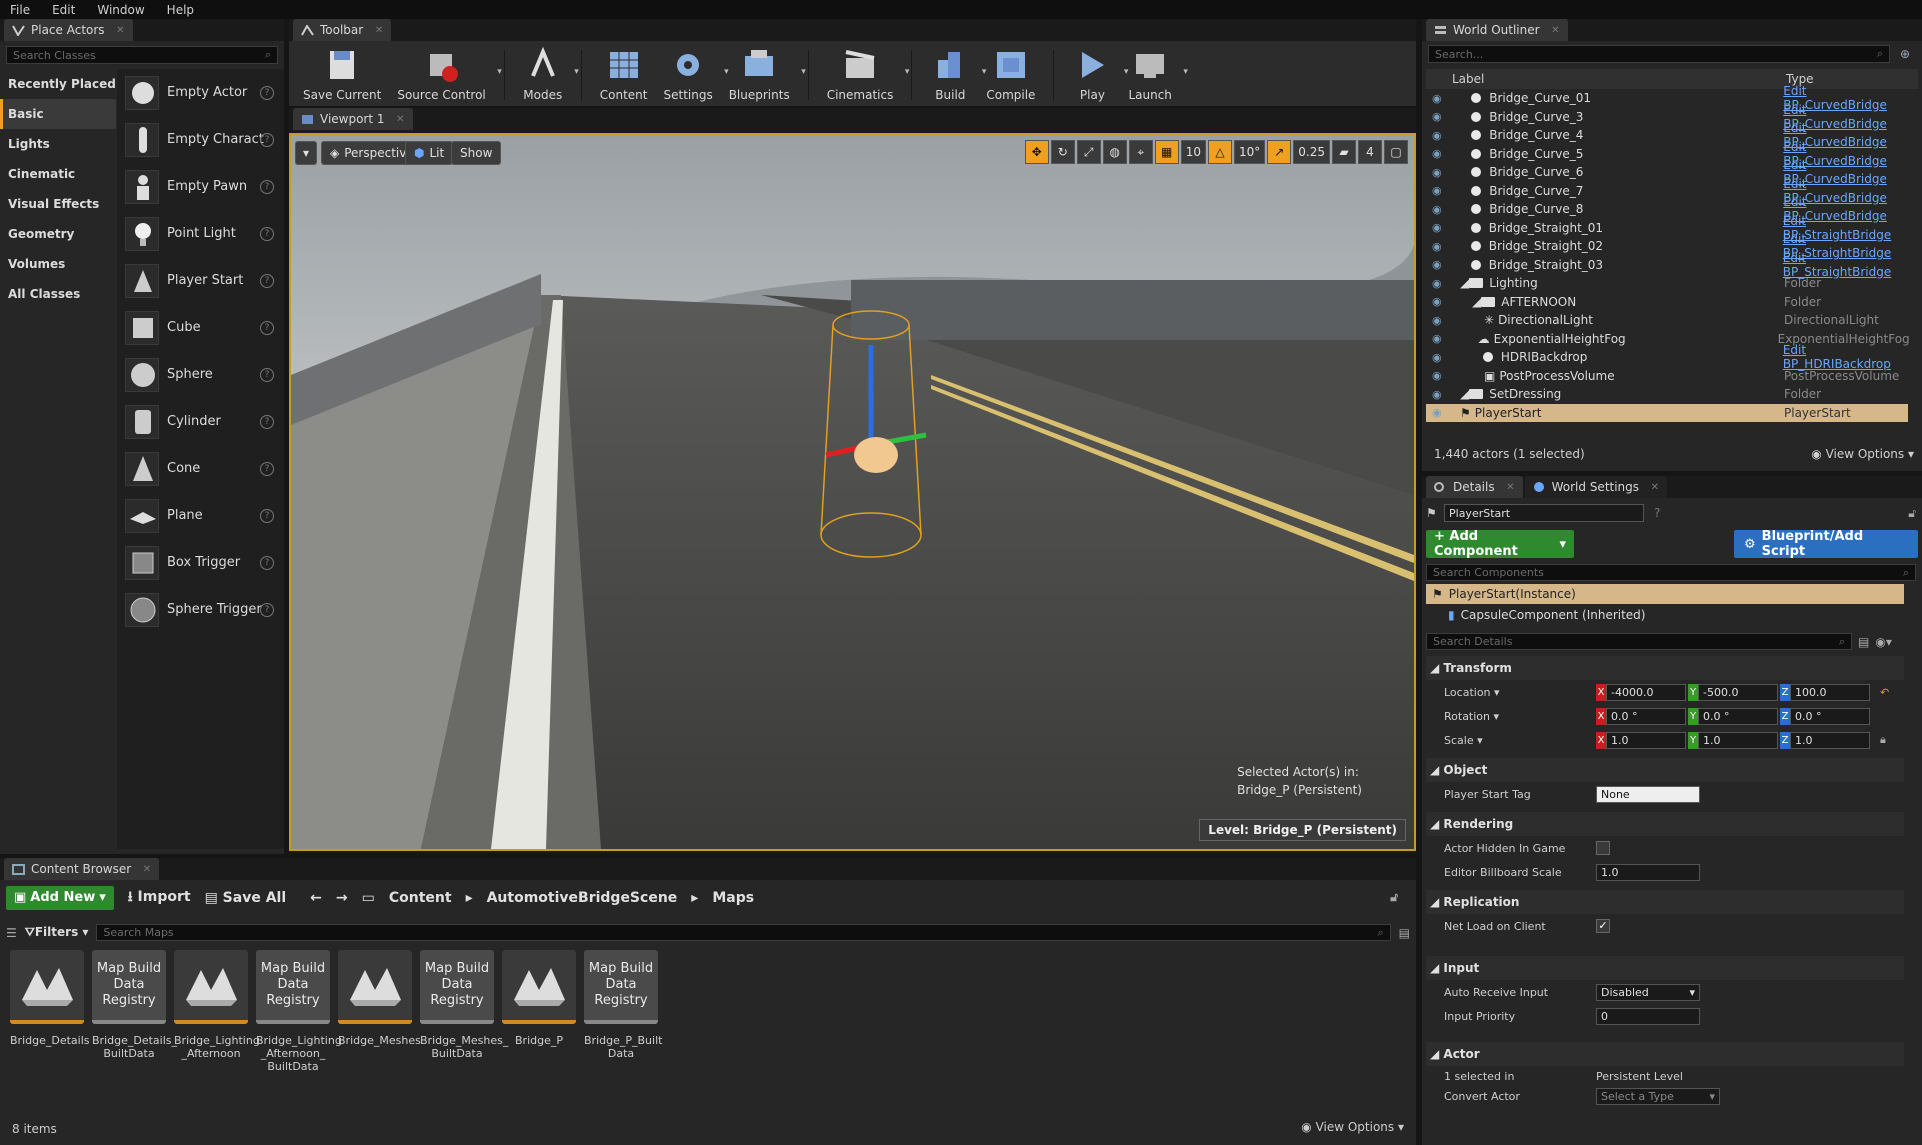 This screenshot has height=1145, width=1922. Describe the element at coordinates (1884, 692) in the screenshot. I see `reset-icon: ↶` at that location.